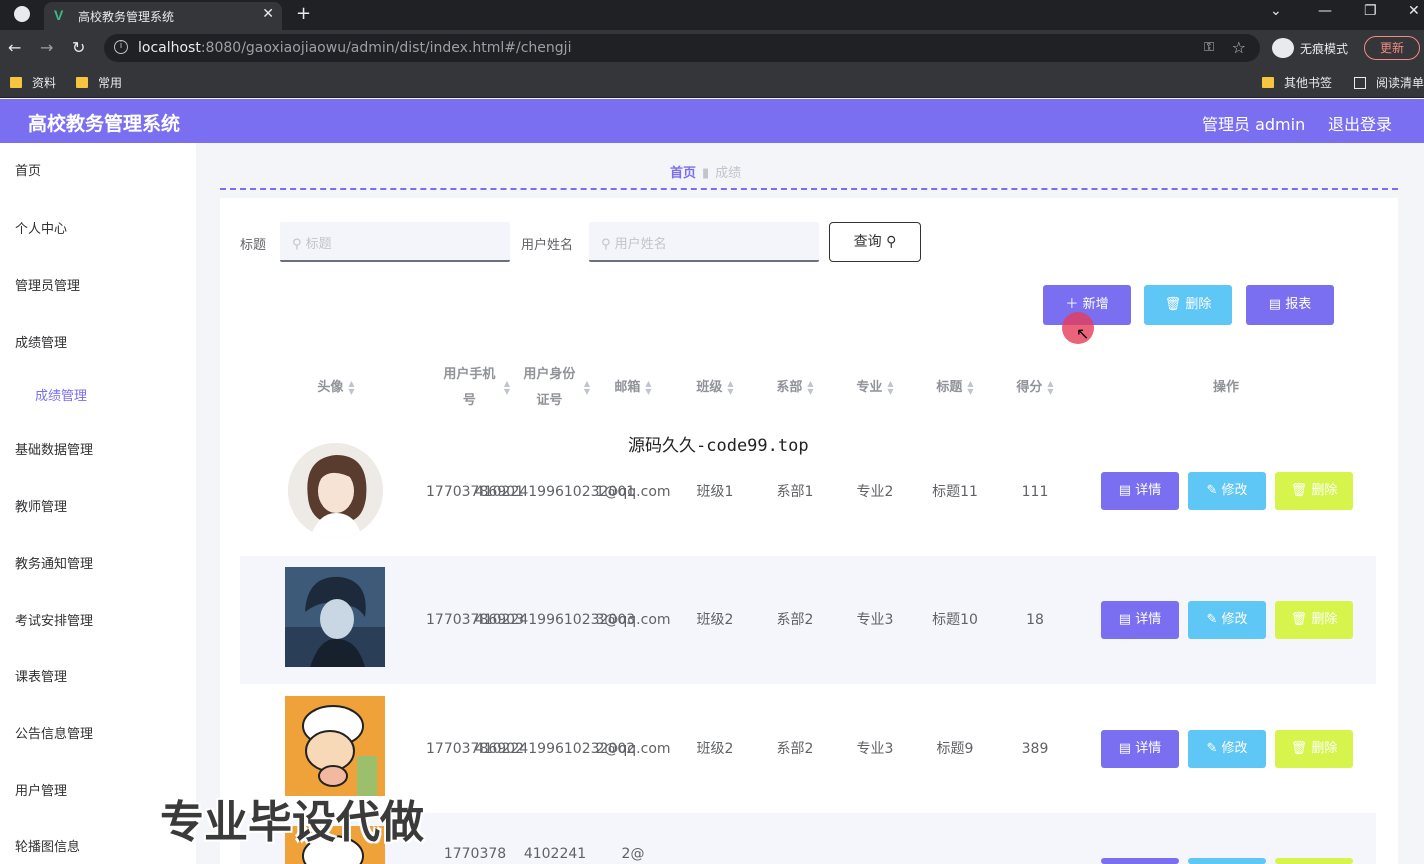  What do you see at coordinates (1414, 11) in the screenshot?
I see `close-window-icon: ✕` at bounding box center [1414, 11].